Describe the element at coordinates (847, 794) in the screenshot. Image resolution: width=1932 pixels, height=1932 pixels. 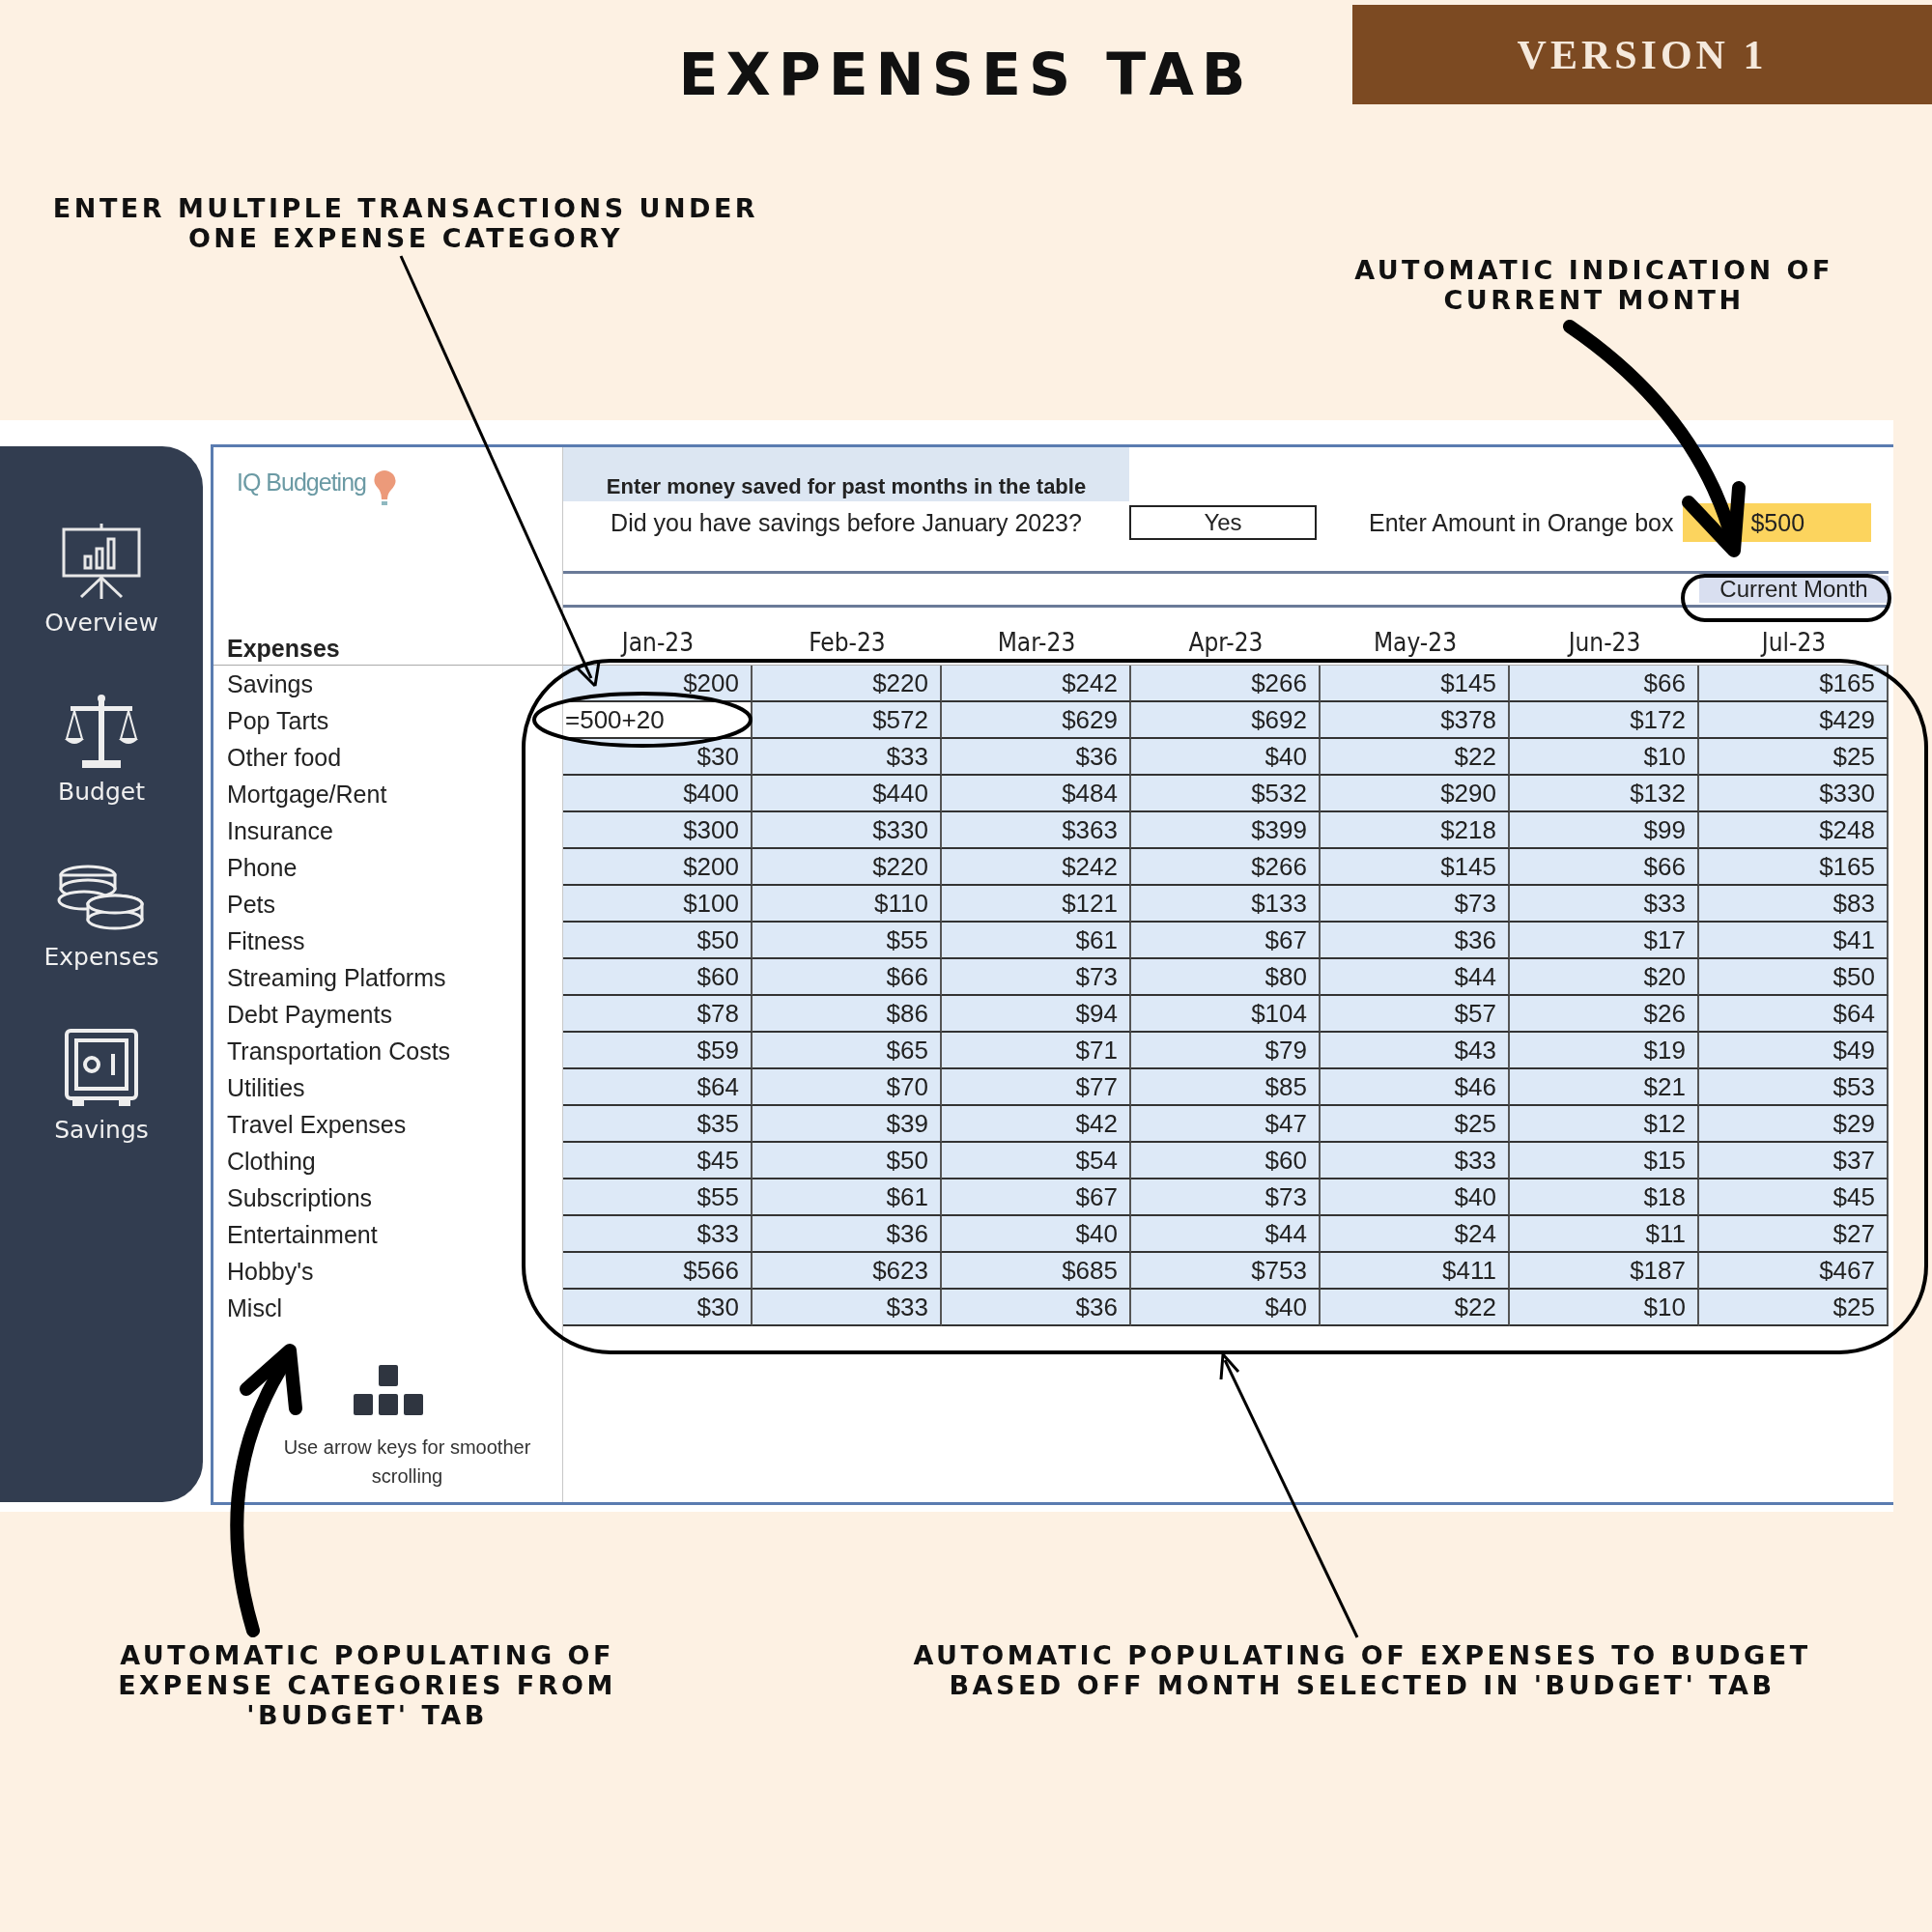
I see `table-cell: $440` at that location.